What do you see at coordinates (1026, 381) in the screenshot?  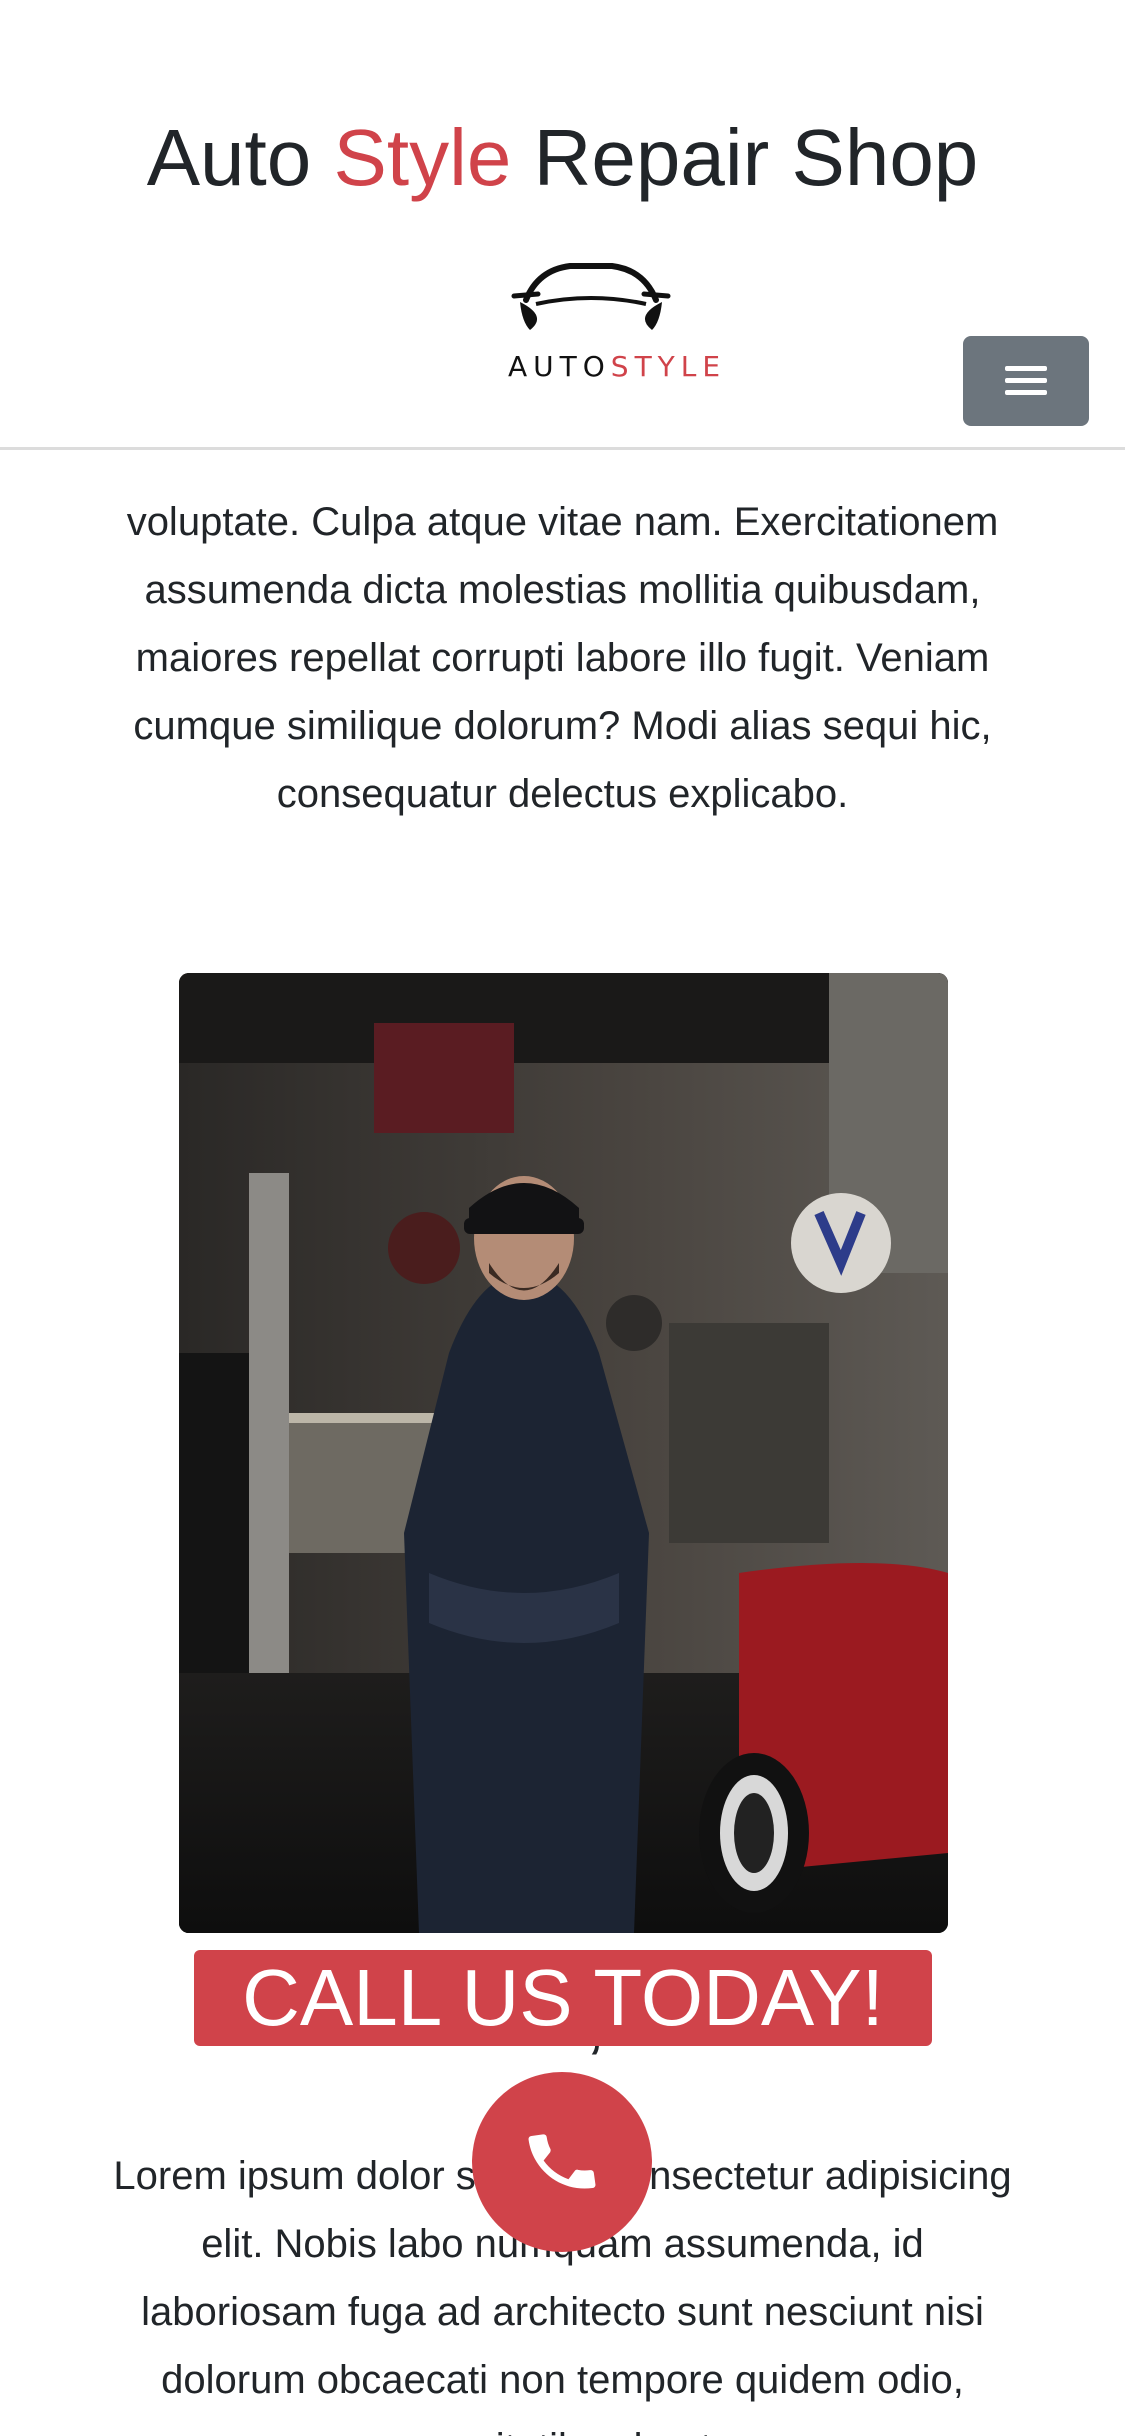 I see `menu-toggle-button` at bounding box center [1026, 381].